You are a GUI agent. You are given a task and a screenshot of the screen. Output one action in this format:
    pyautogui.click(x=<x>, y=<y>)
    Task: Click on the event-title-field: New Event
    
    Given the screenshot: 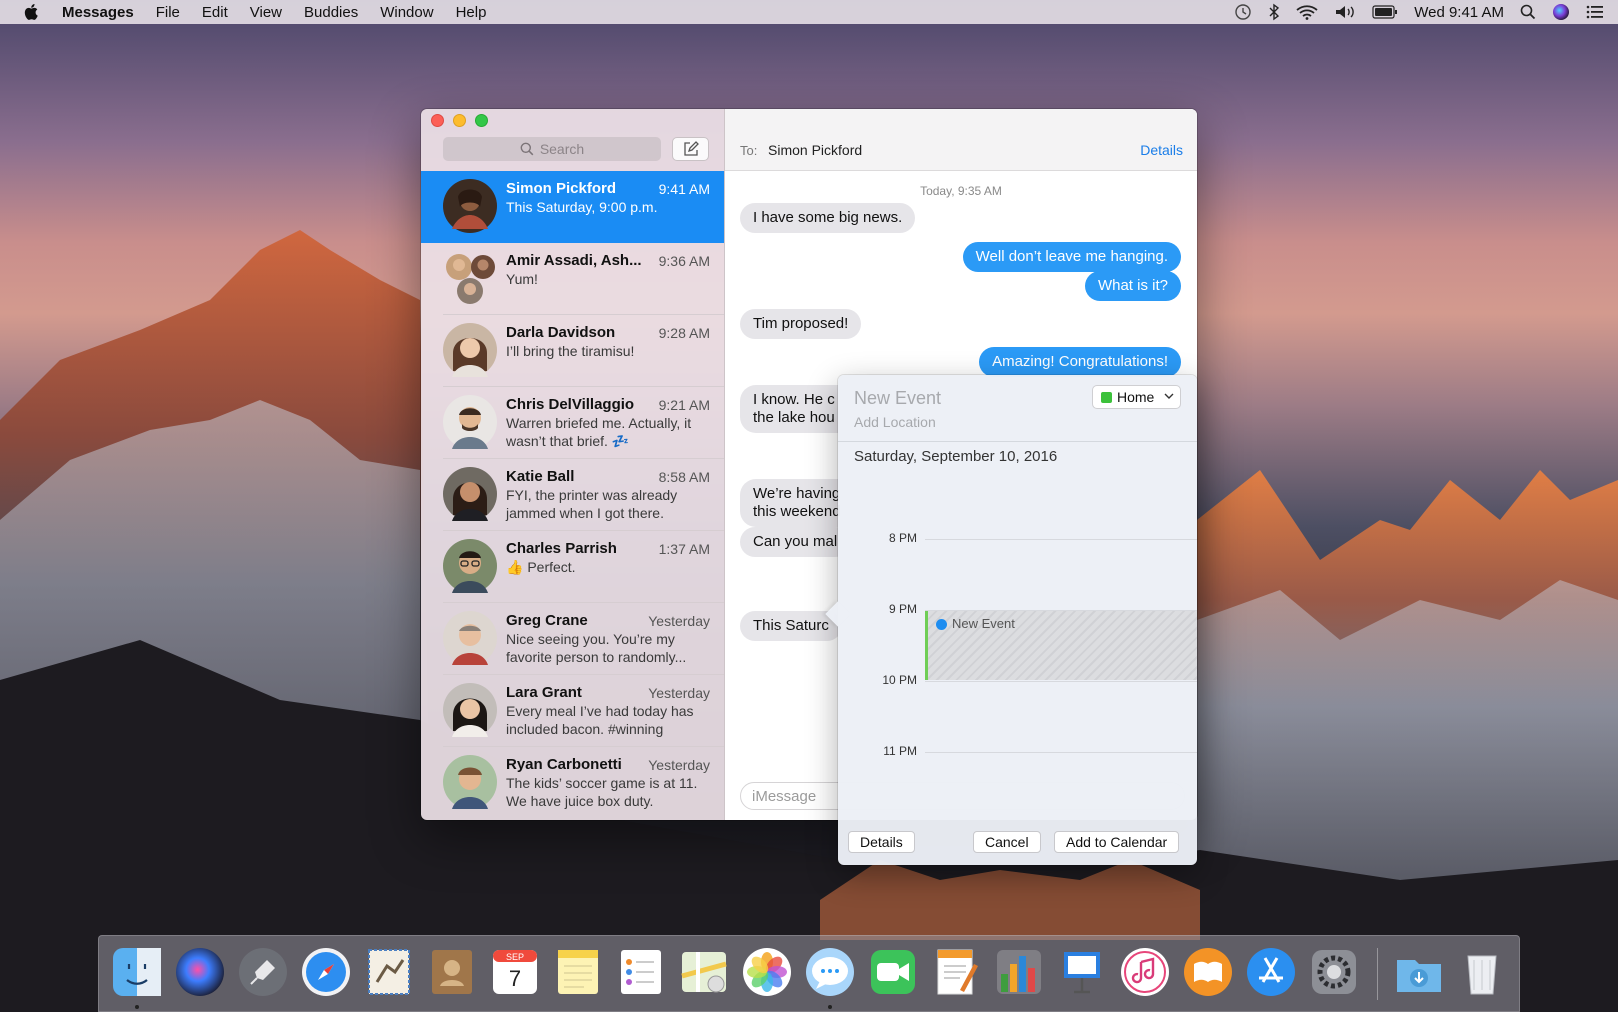 What is the action you would take?
    pyautogui.click(x=897, y=398)
    